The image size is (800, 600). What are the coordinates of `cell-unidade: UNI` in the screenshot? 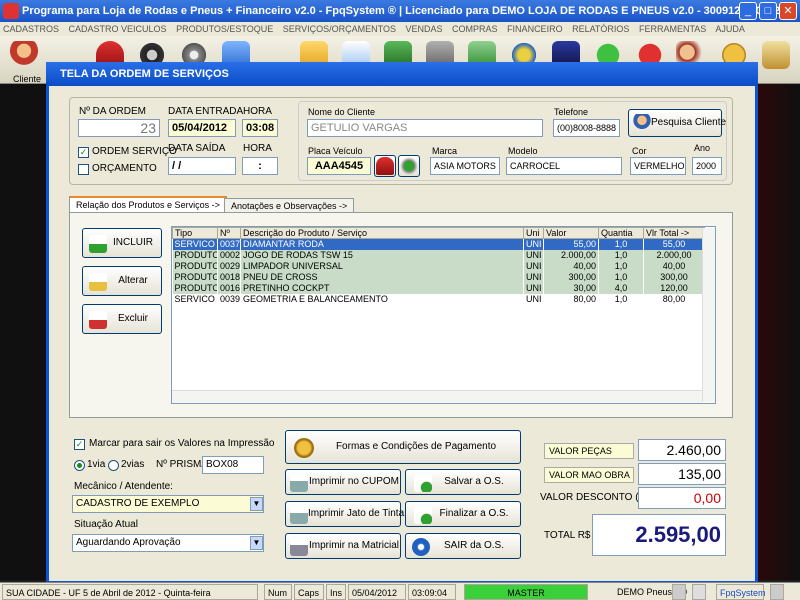 It's located at (533, 255).